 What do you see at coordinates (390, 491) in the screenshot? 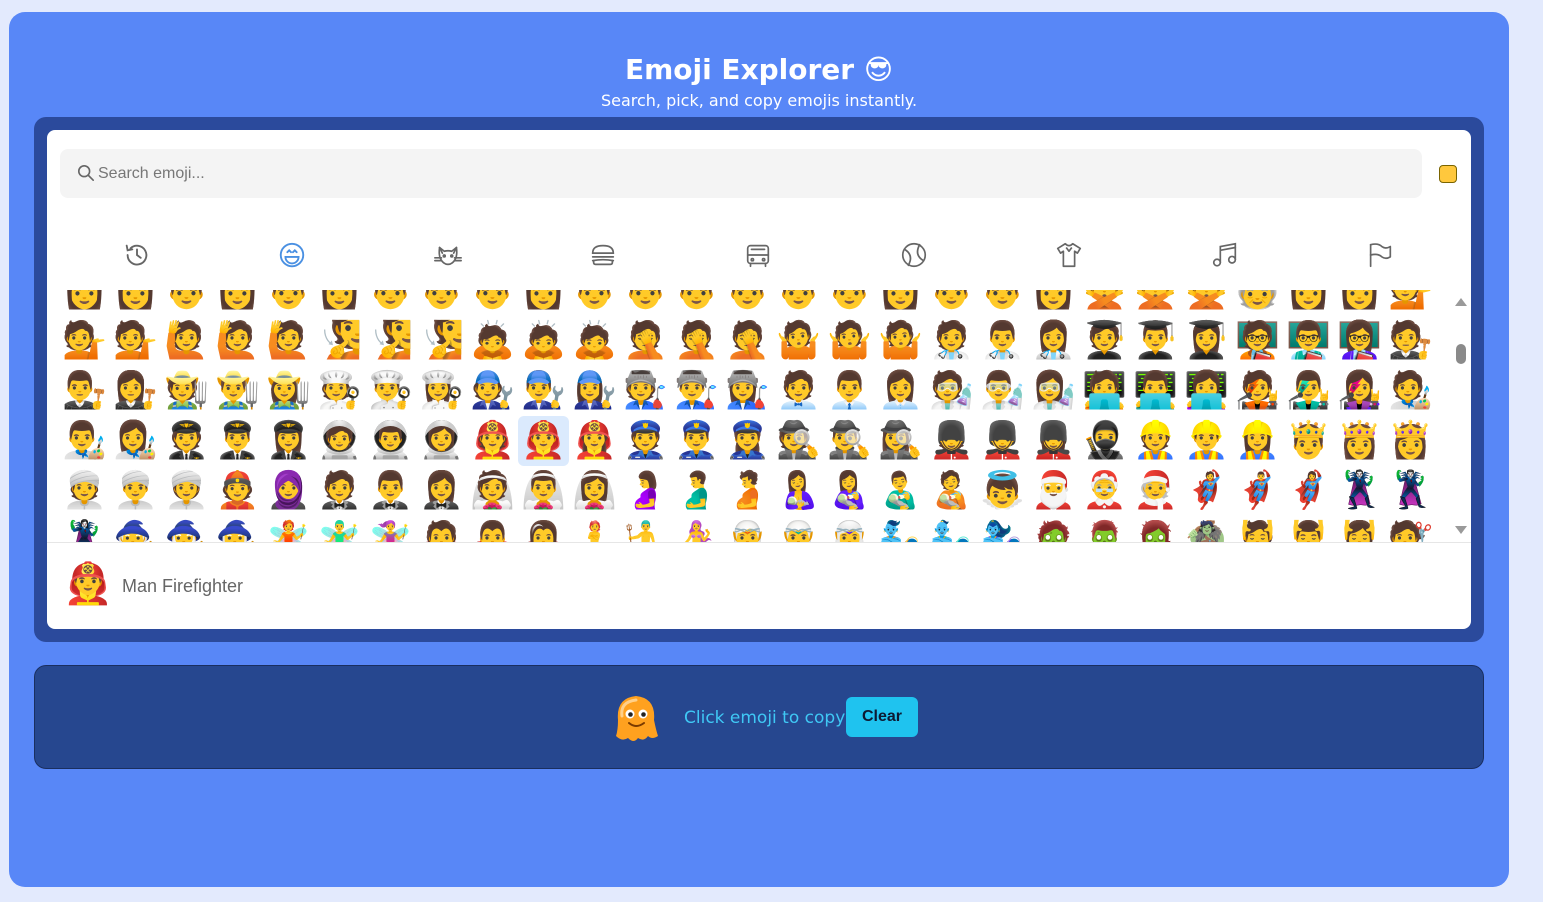
I see `emoji-cell: 🤵‍♂️` at bounding box center [390, 491].